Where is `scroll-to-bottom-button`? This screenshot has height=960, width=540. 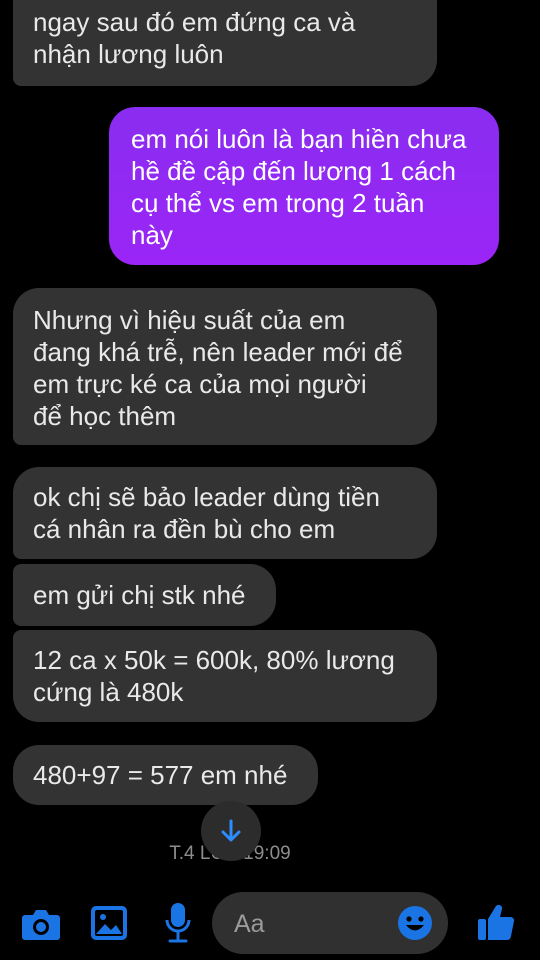
scroll-to-bottom-button is located at coordinates (231, 831).